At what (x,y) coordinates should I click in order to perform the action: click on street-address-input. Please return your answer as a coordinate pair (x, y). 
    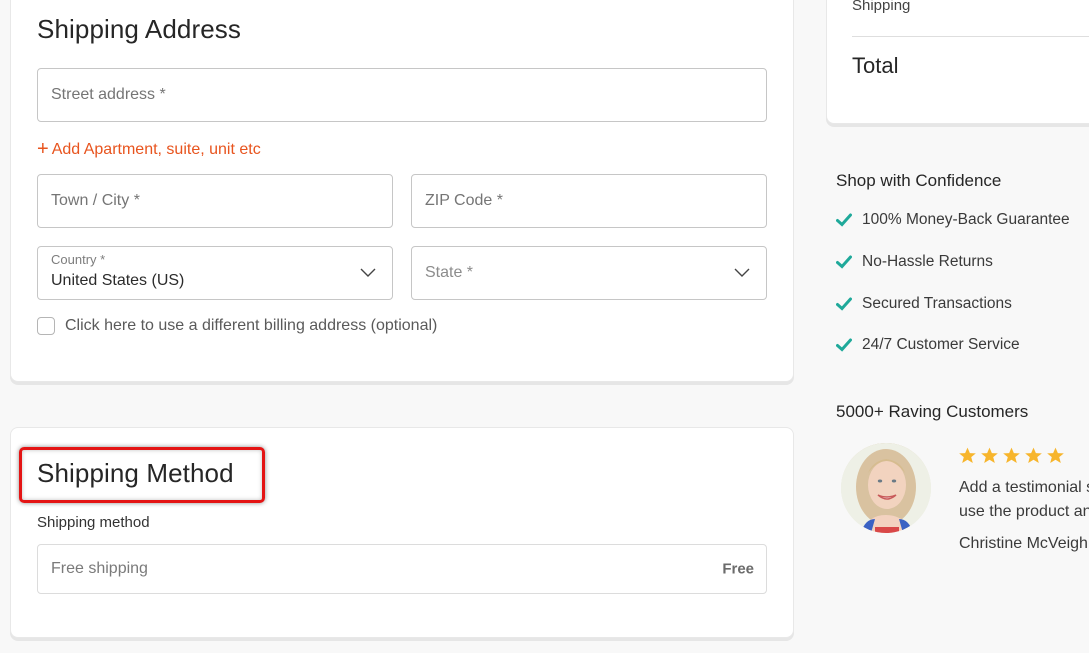
    Looking at the image, I should click on (402, 95).